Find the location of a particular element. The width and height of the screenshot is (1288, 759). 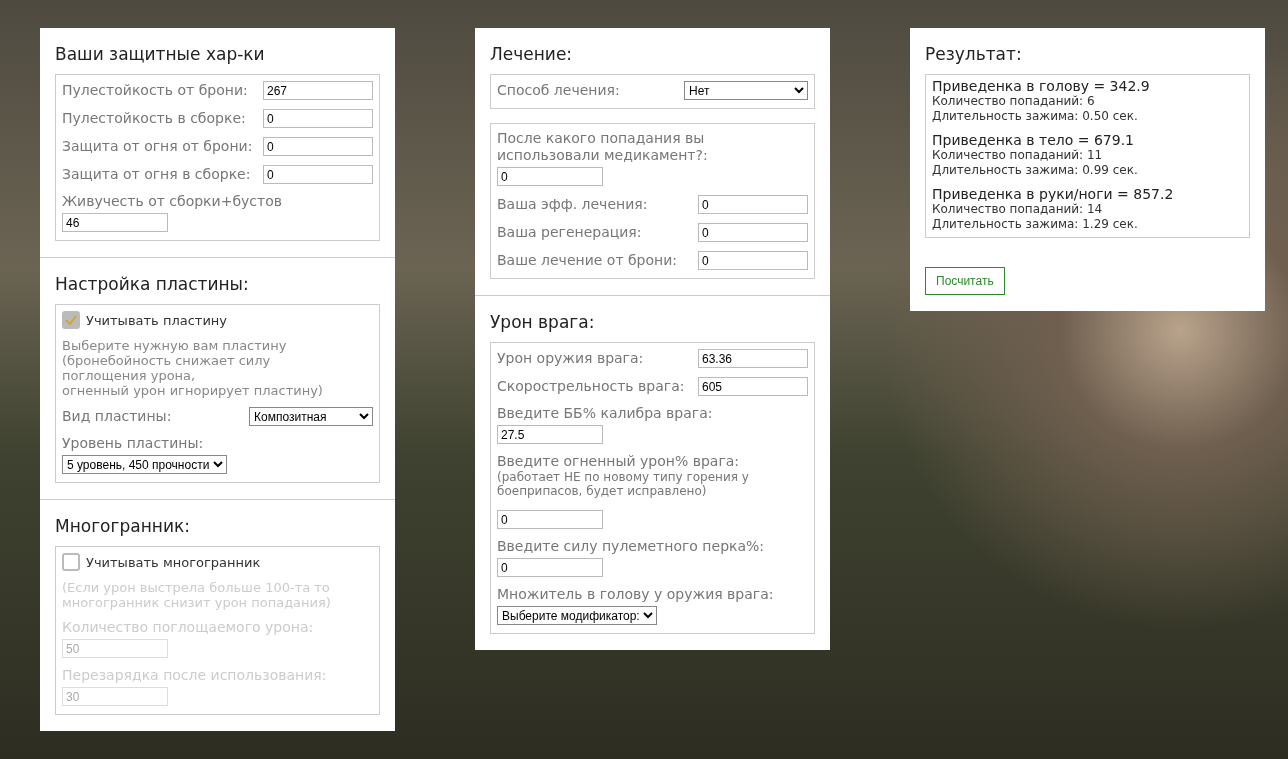

field-label: Вид пластины: is located at coordinates (117, 416).